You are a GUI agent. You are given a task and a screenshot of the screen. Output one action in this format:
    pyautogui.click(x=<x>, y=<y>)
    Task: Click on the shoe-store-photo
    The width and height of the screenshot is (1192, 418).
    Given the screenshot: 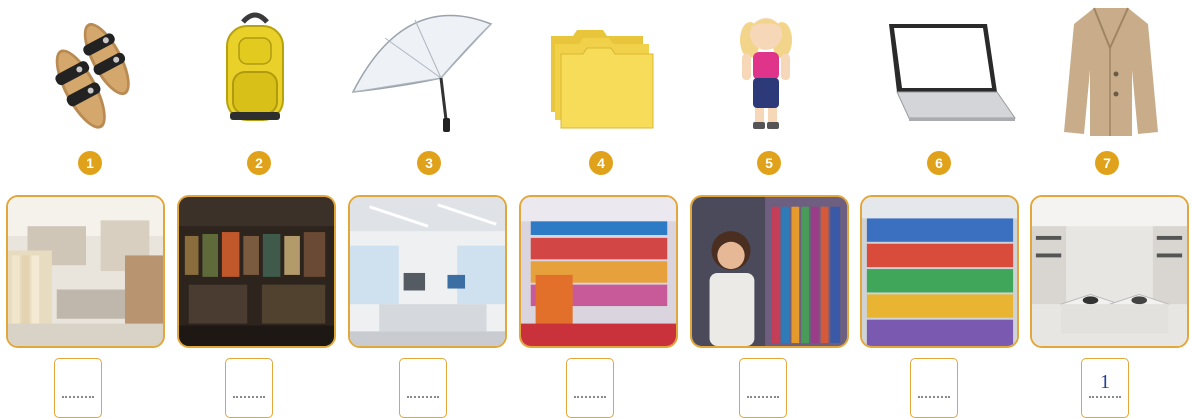 What is the action you would take?
    pyautogui.click(x=1109, y=271)
    